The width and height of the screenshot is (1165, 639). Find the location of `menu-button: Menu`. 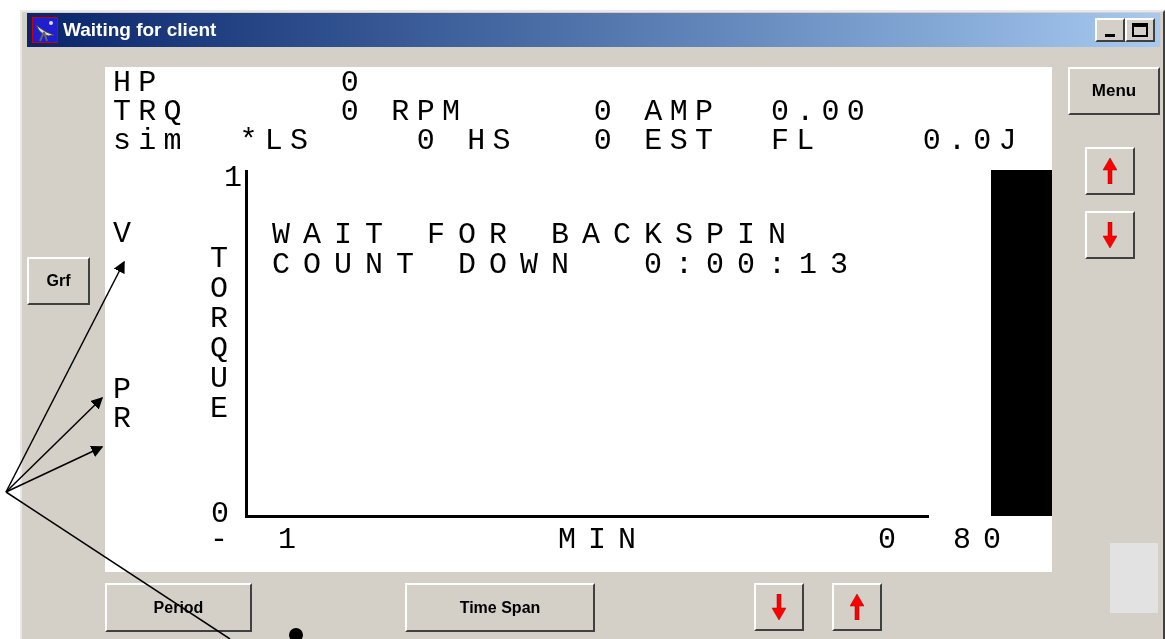

menu-button: Menu is located at coordinates (1114, 91).